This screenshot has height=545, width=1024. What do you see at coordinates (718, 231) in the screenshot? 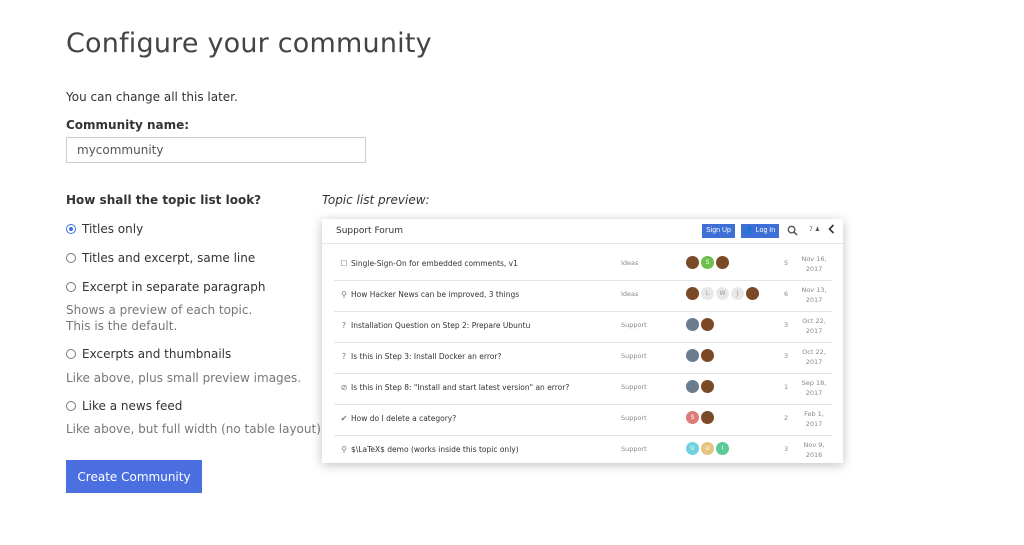
I see `signup-button: Sign Up` at bounding box center [718, 231].